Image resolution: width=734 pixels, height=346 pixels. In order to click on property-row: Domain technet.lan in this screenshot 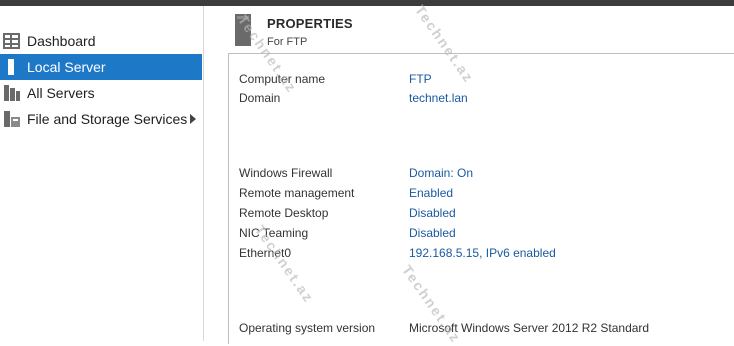, I will do `click(484, 98)`.